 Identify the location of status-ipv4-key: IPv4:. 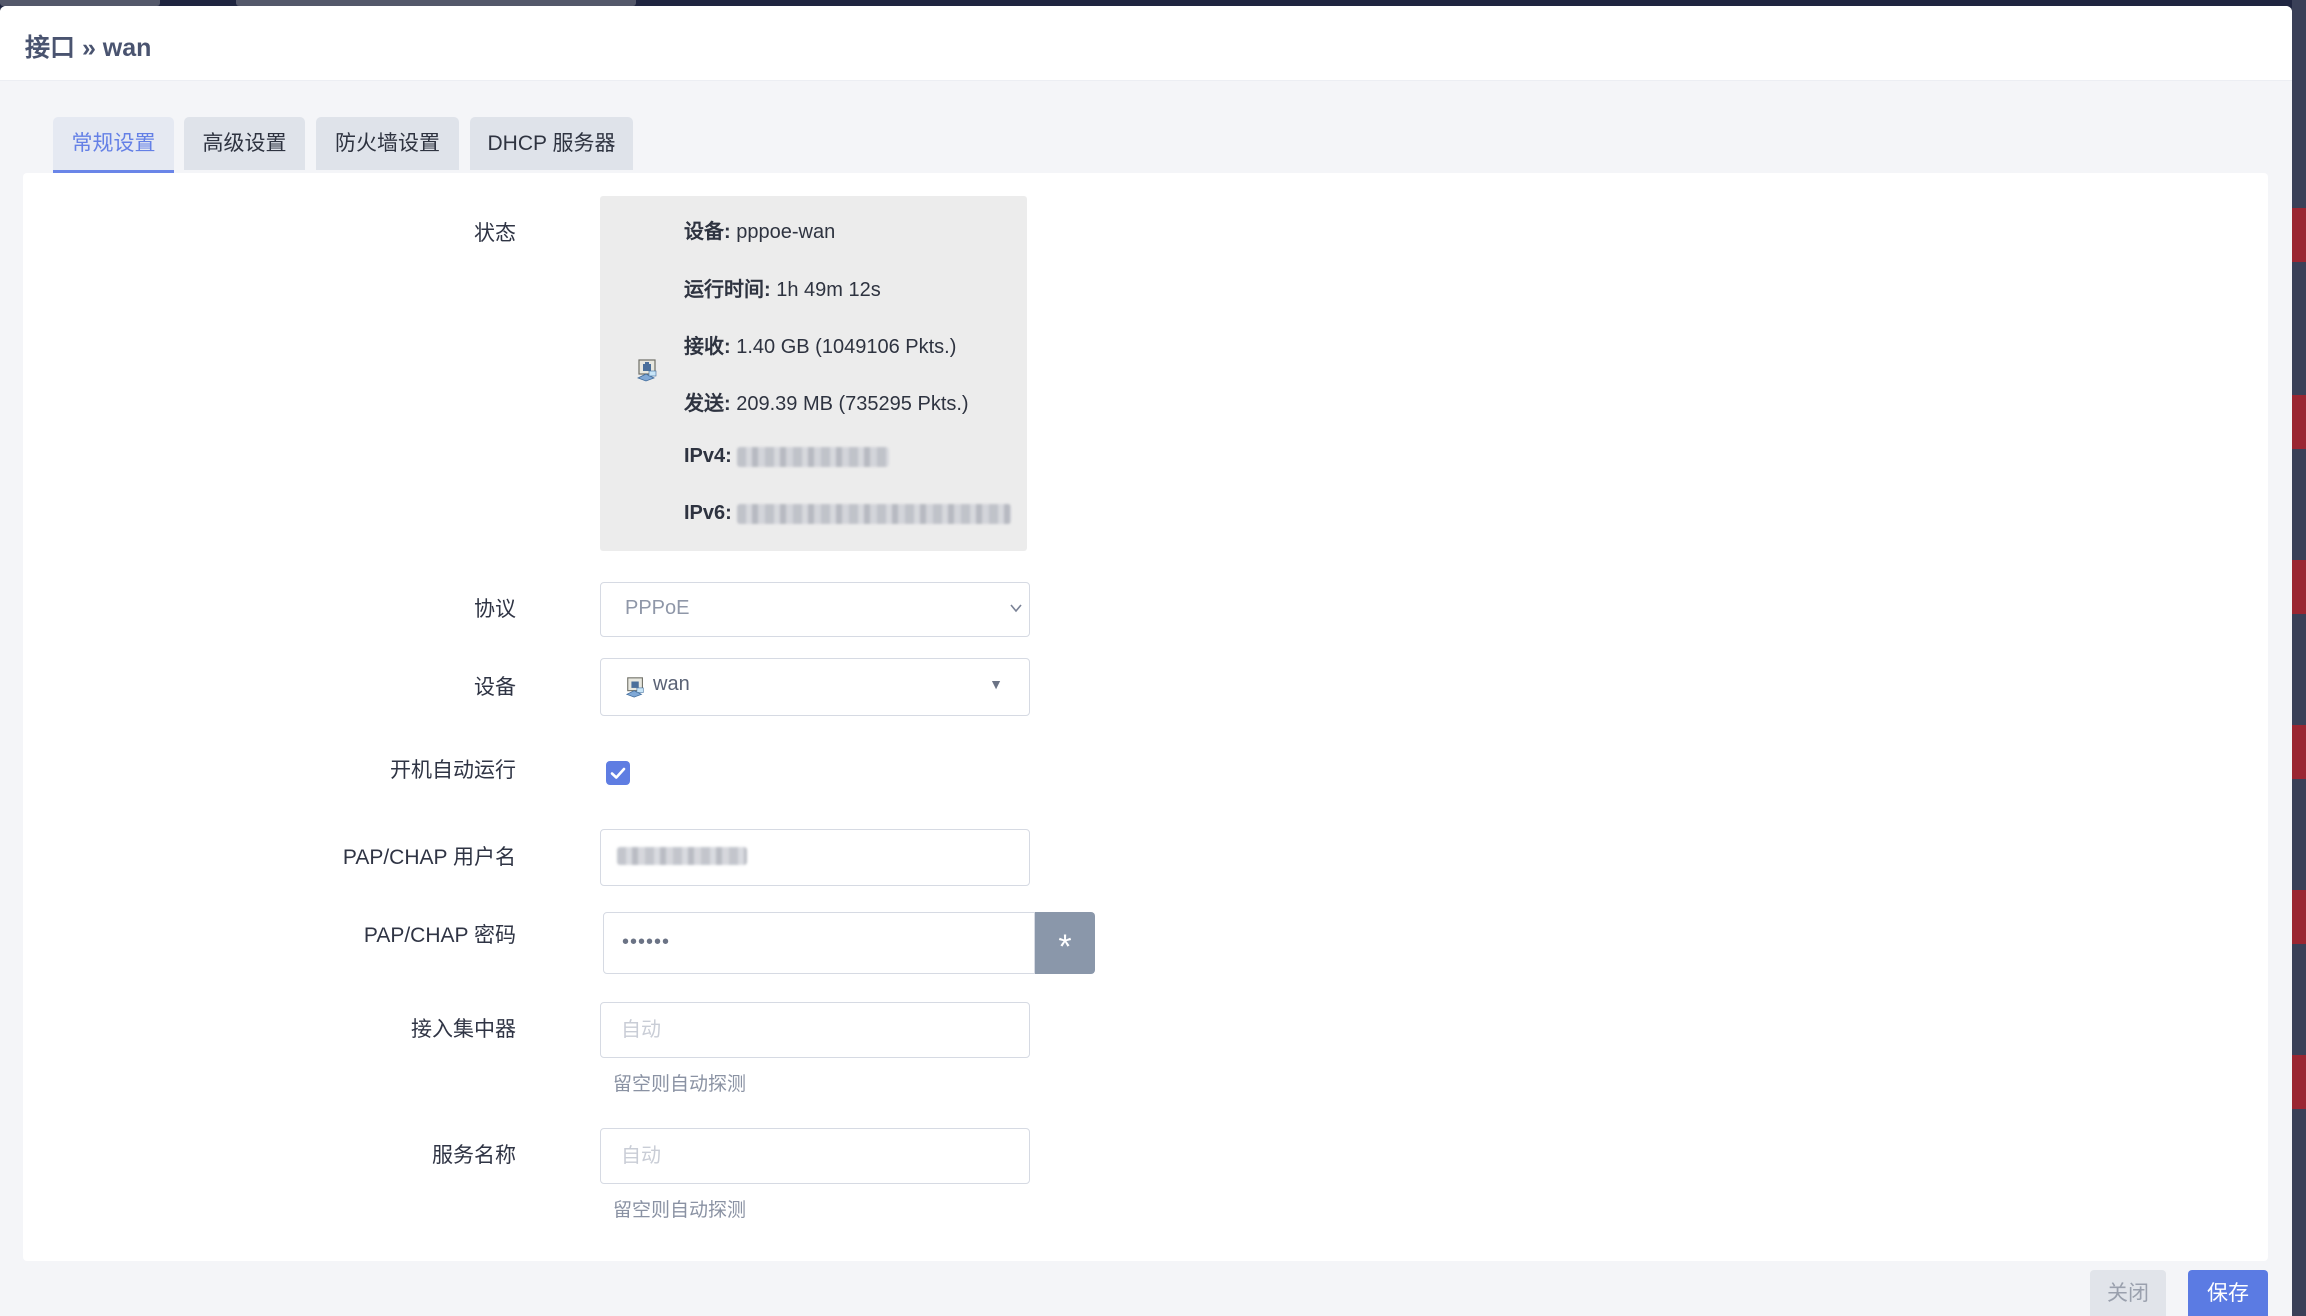
(708, 456).